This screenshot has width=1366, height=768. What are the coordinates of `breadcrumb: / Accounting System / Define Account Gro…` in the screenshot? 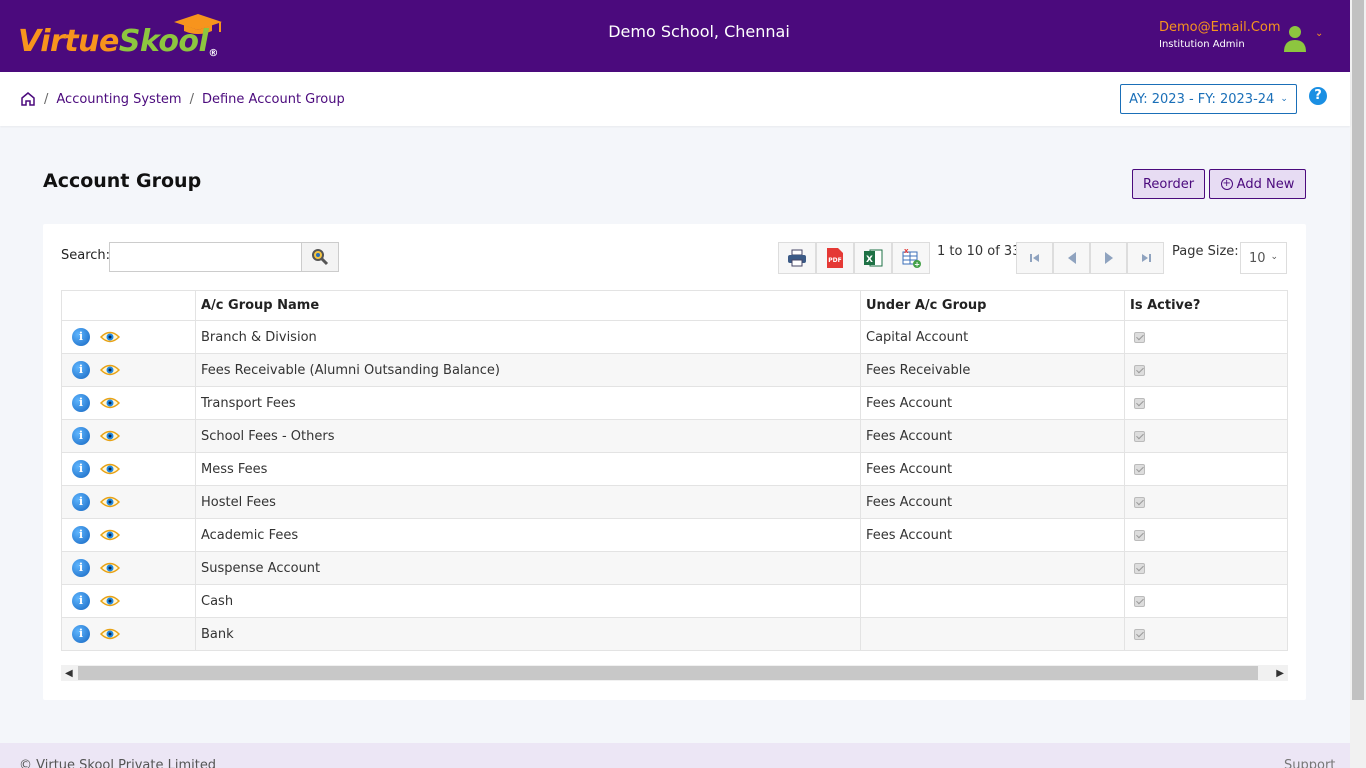 It's located at (182, 99).